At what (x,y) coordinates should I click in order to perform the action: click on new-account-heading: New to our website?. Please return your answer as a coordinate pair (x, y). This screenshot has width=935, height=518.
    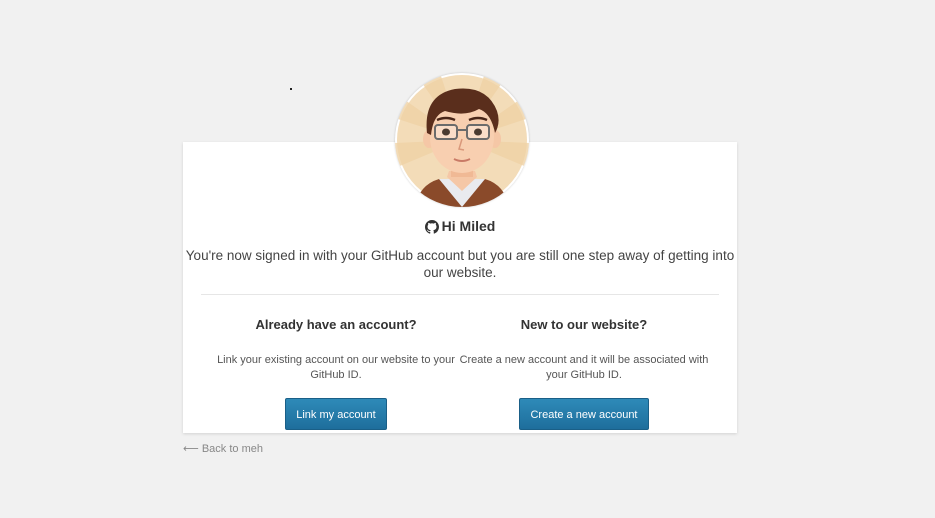
    Looking at the image, I should click on (584, 324).